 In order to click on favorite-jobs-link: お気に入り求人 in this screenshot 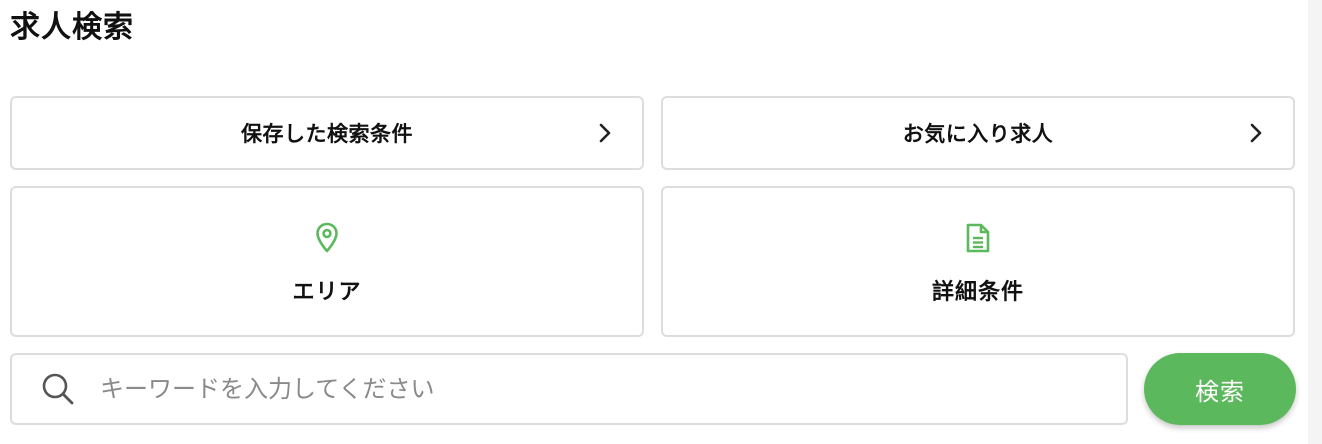, I will do `click(978, 133)`.